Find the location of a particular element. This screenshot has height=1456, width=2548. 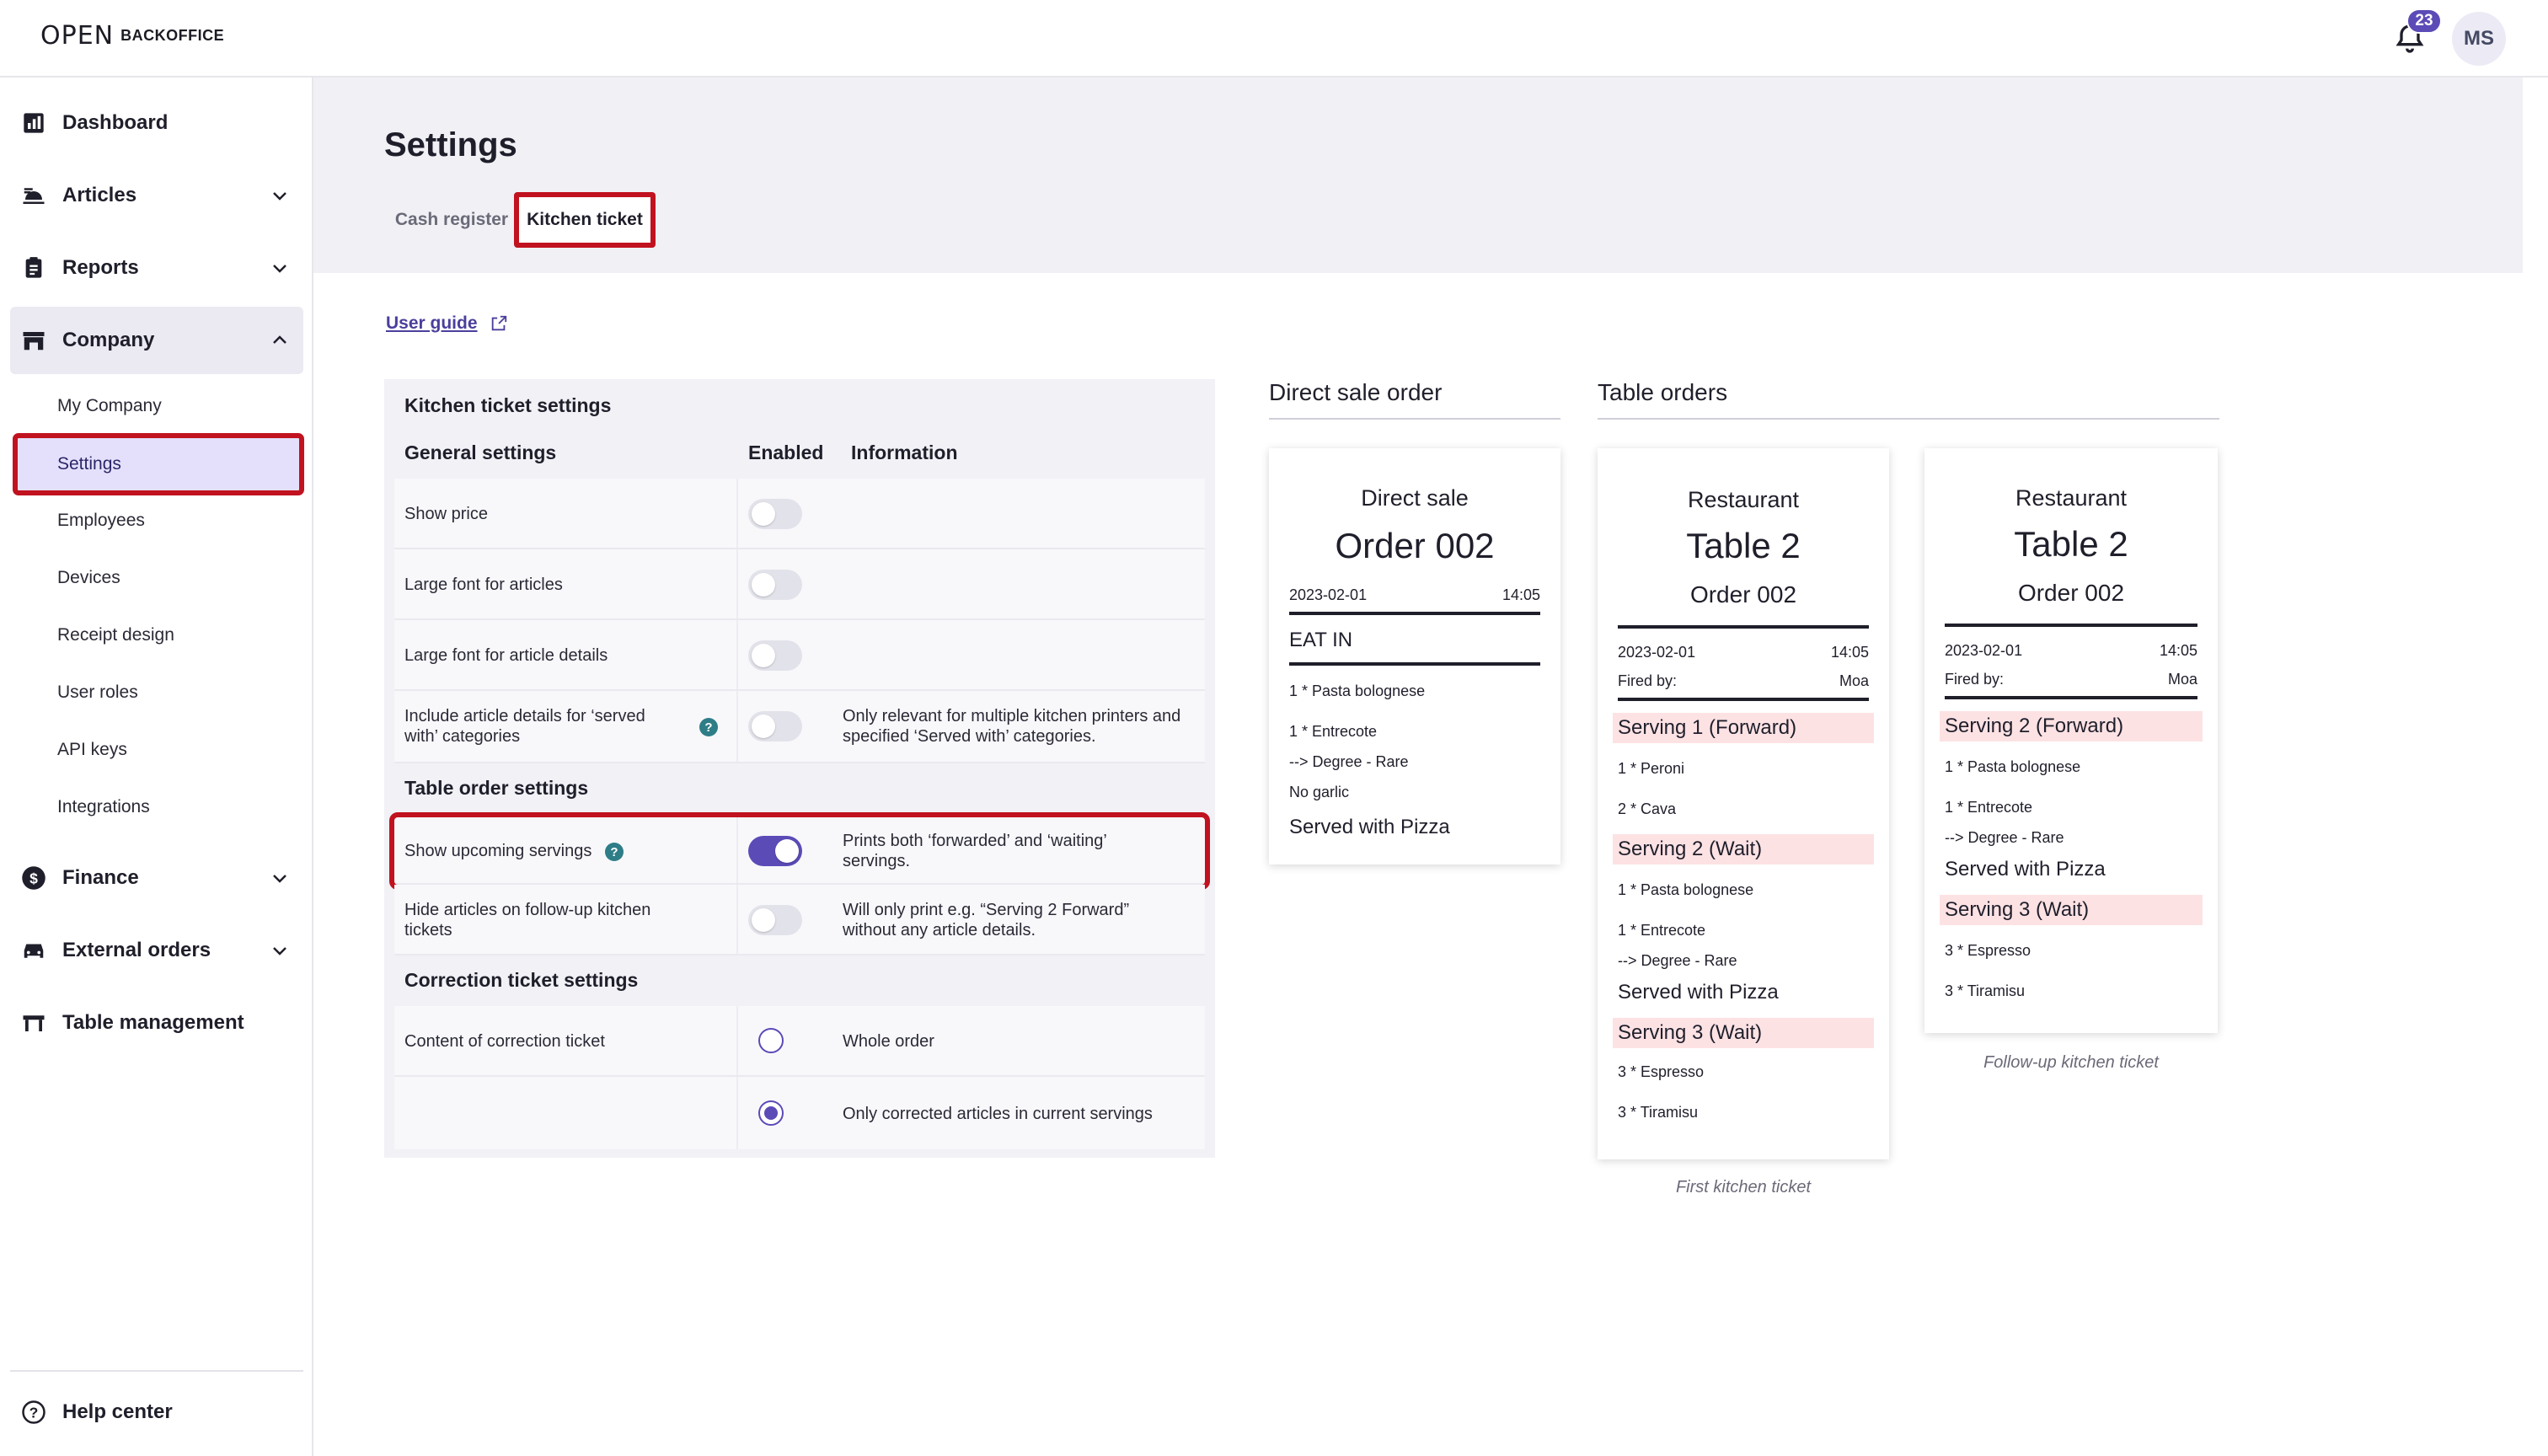

avatar: MS is located at coordinates (2479, 39).